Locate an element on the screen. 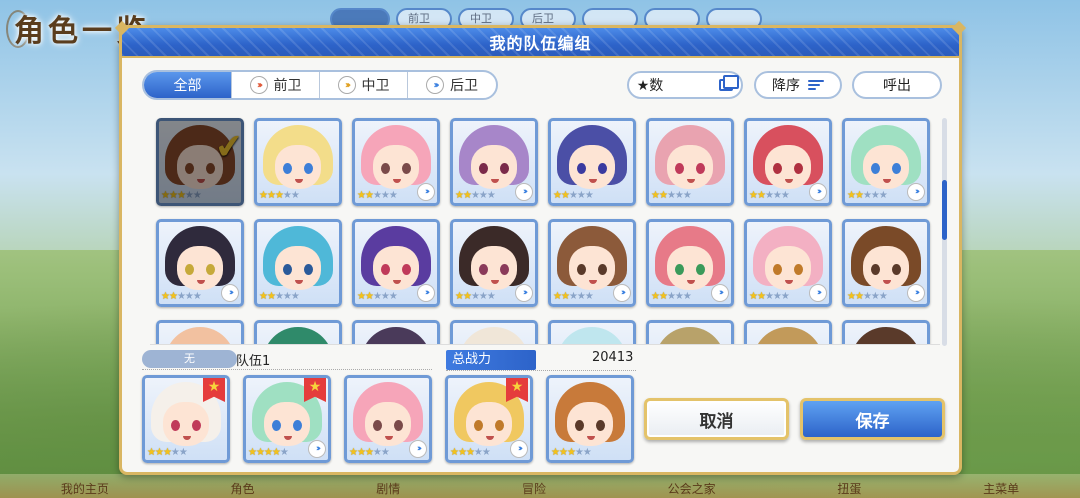  grid-scrollbar is located at coordinates (944, 232).